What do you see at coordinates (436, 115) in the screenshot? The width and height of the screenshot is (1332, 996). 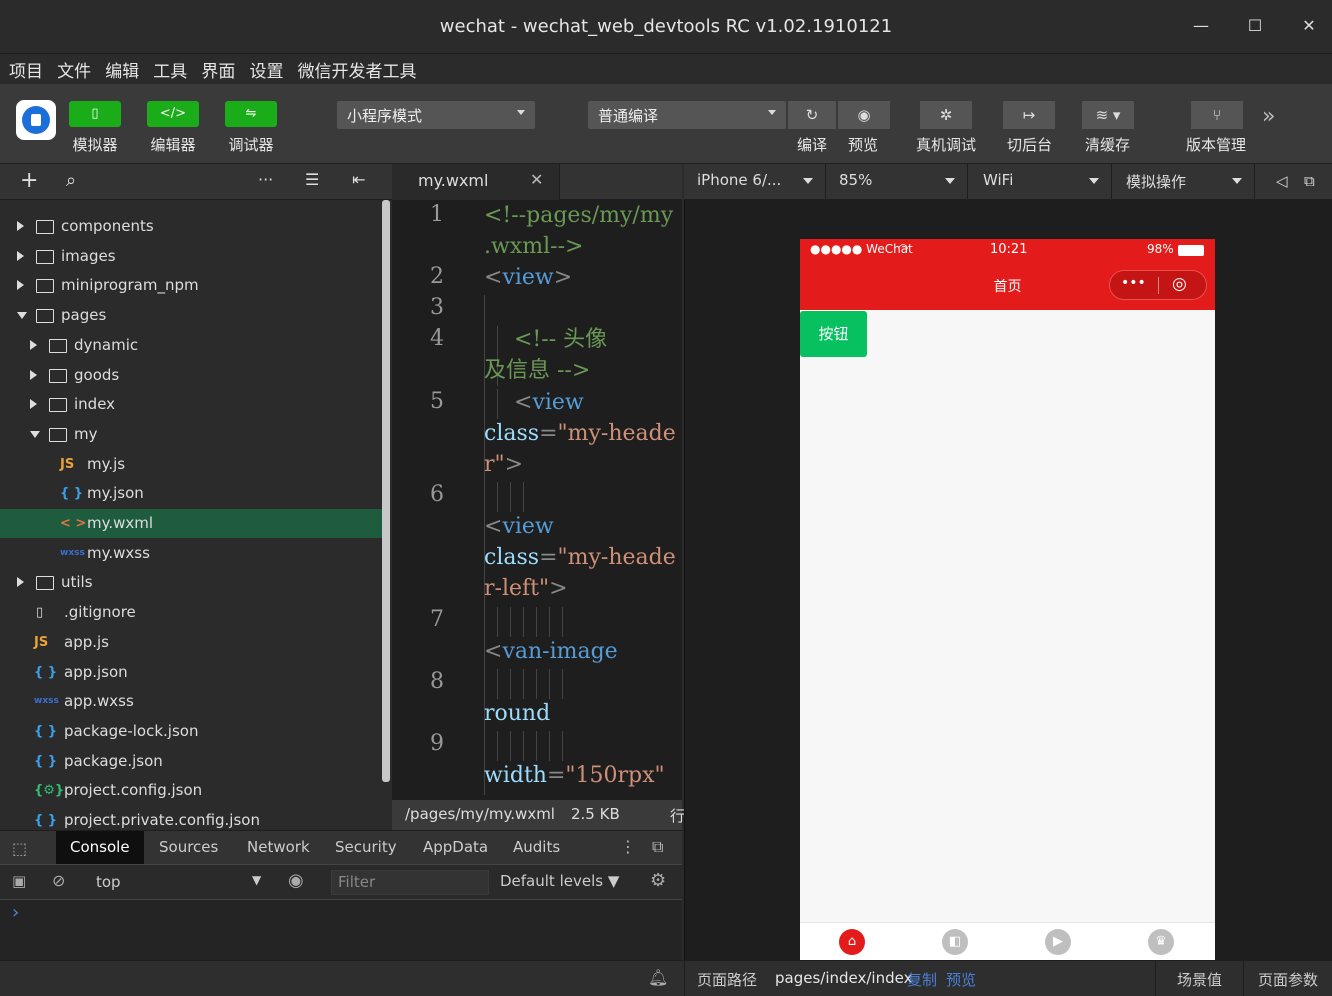 I see `mode-select: 小程序模式` at bounding box center [436, 115].